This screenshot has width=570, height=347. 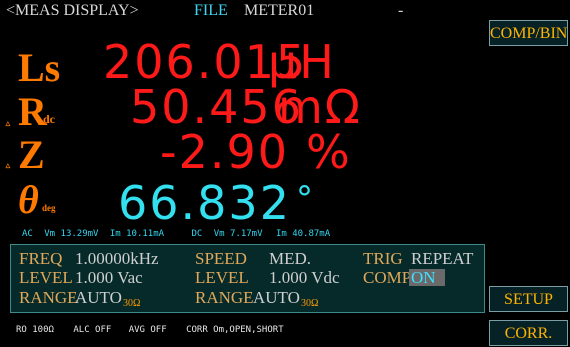 What do you see at coordinates (279, 11) in the screenshot?
I see `file-name: METER01` at bounding box center [279, 11].